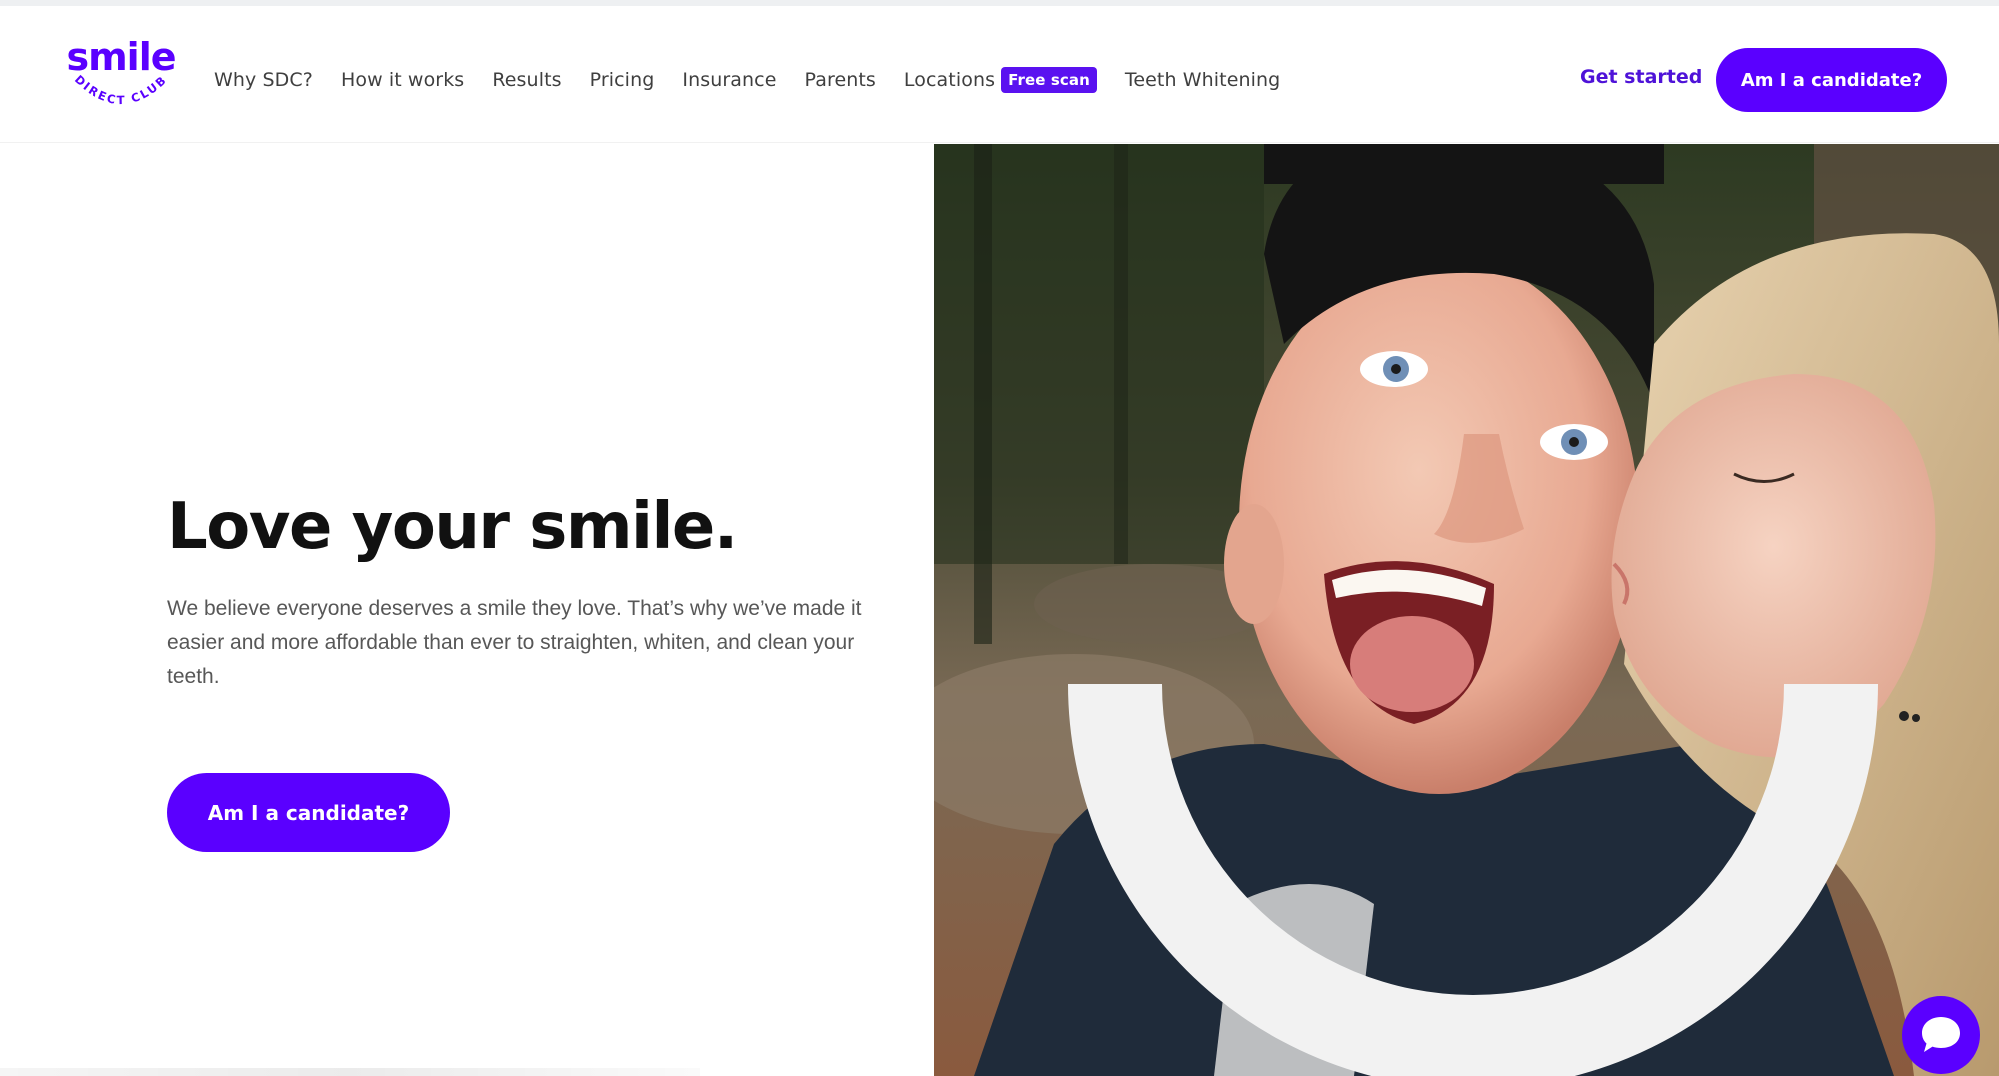 The width and height of the screenshot is (1999, 1076). I want to click on nav-teeth-whitening: Teeth Whitening, so click(1202, 80).